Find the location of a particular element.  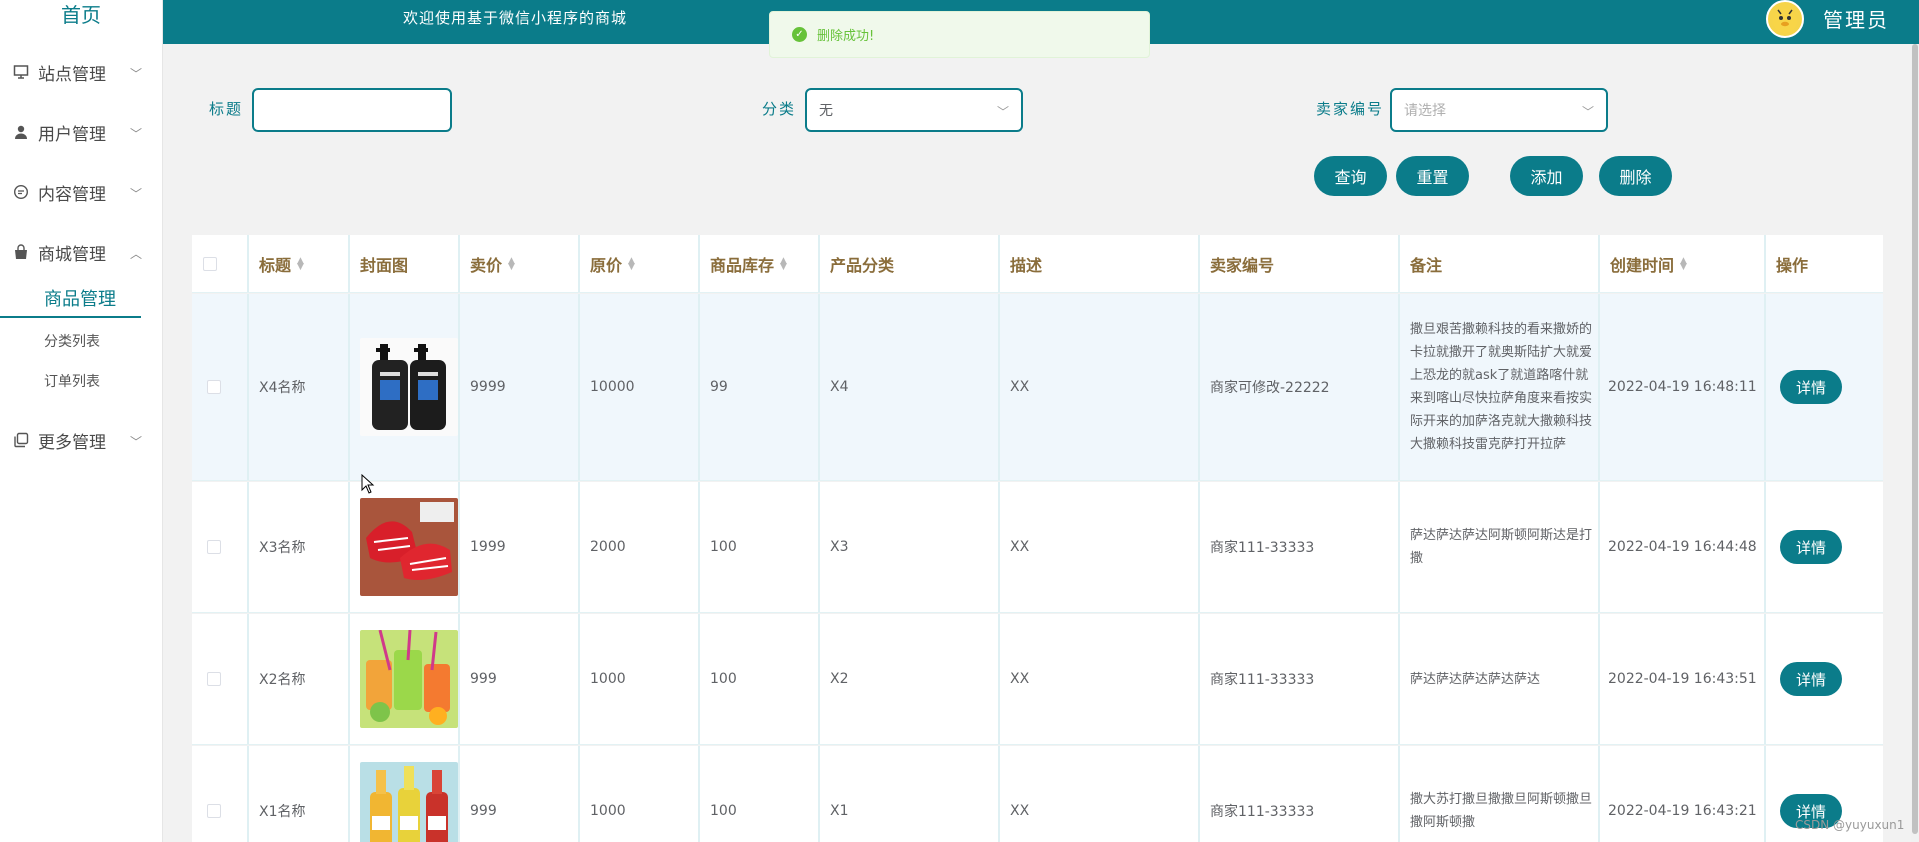

cell-created: 2022-04-19 16:44:48 is located at coordinates (1681, 547).